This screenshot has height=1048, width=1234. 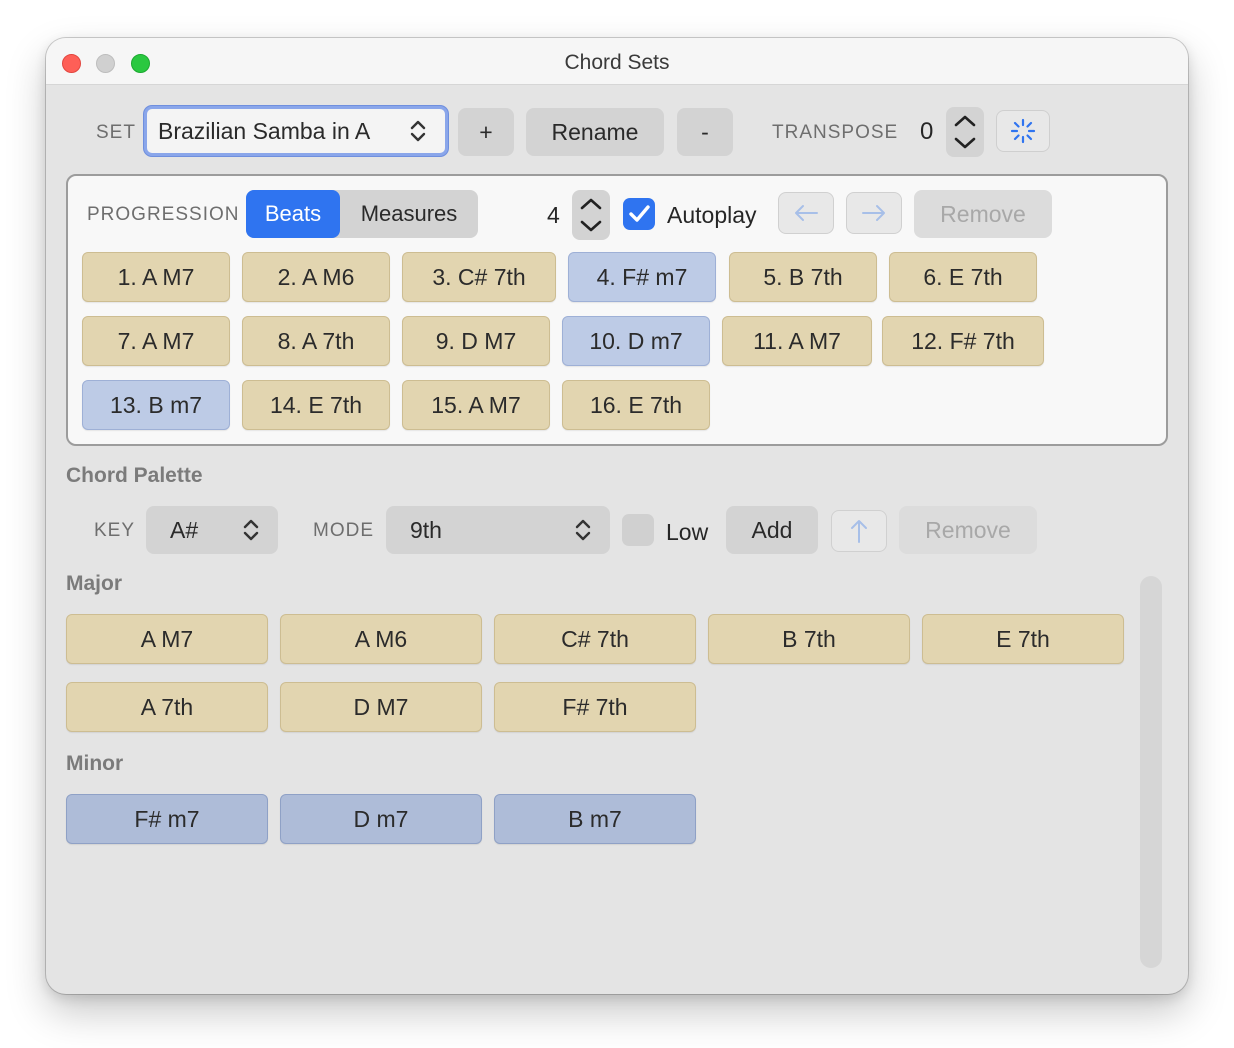 I want to click on checkmark-icon, so click(x=639, y=213).